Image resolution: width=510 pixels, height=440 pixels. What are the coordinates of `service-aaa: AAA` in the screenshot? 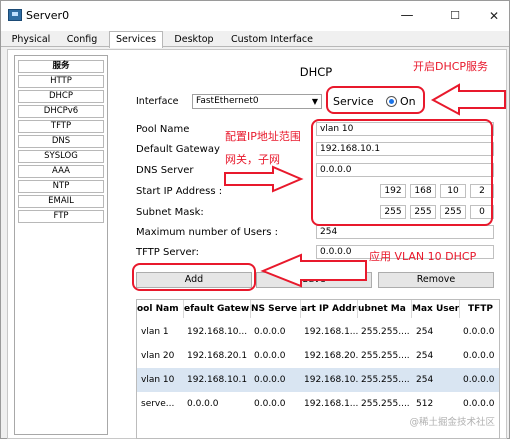 It's located at (61, 171).